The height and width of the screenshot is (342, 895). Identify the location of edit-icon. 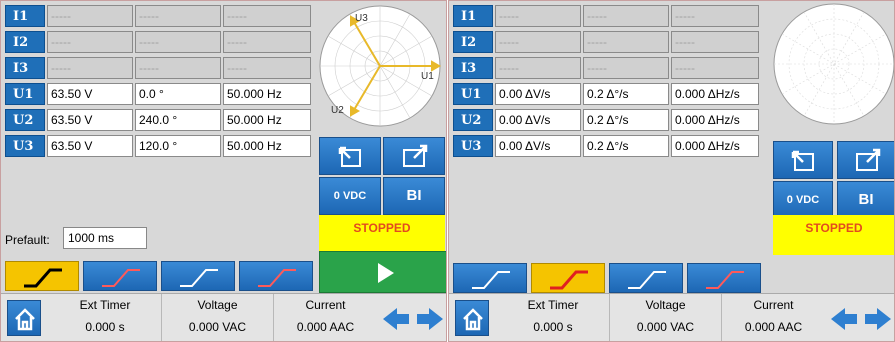
(415, 155).